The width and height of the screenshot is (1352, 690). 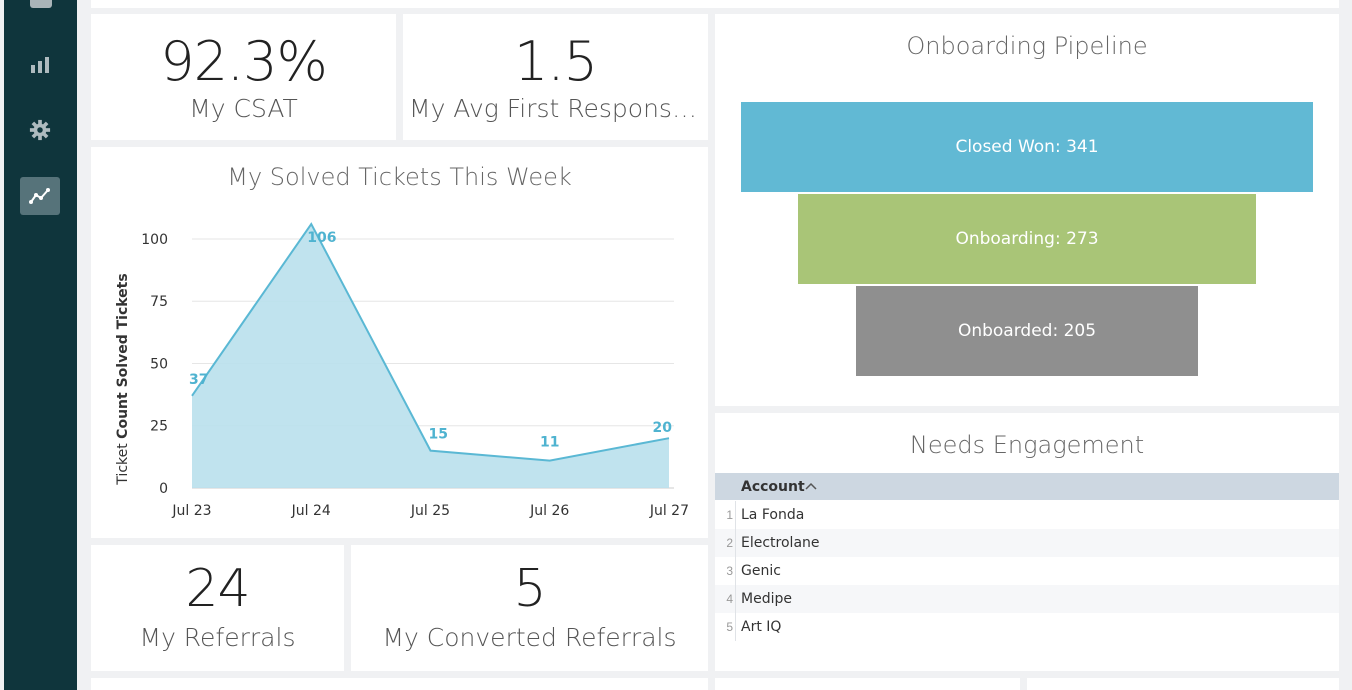 What do you see at coordinates (123, 356) in the screenshot?
I see `y-axis-label-bold: Count Solved Tickets` at bounding box center [123, 356].